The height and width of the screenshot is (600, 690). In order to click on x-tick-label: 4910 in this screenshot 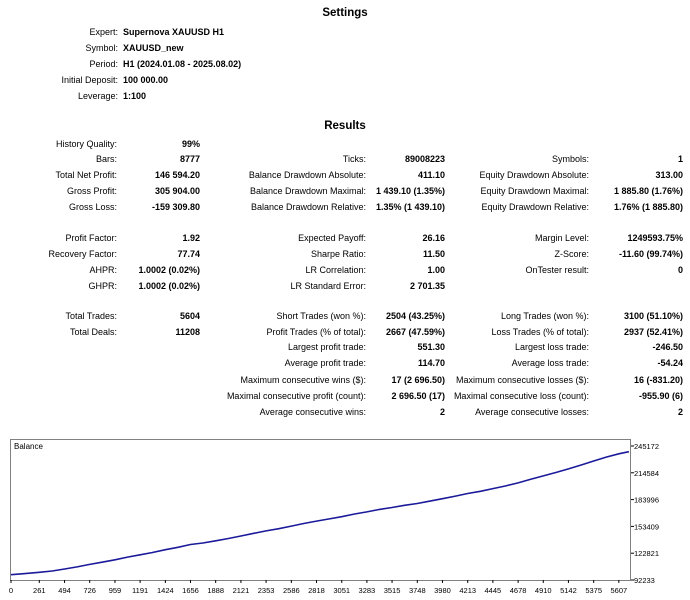, I will do `click(543, 590)`.